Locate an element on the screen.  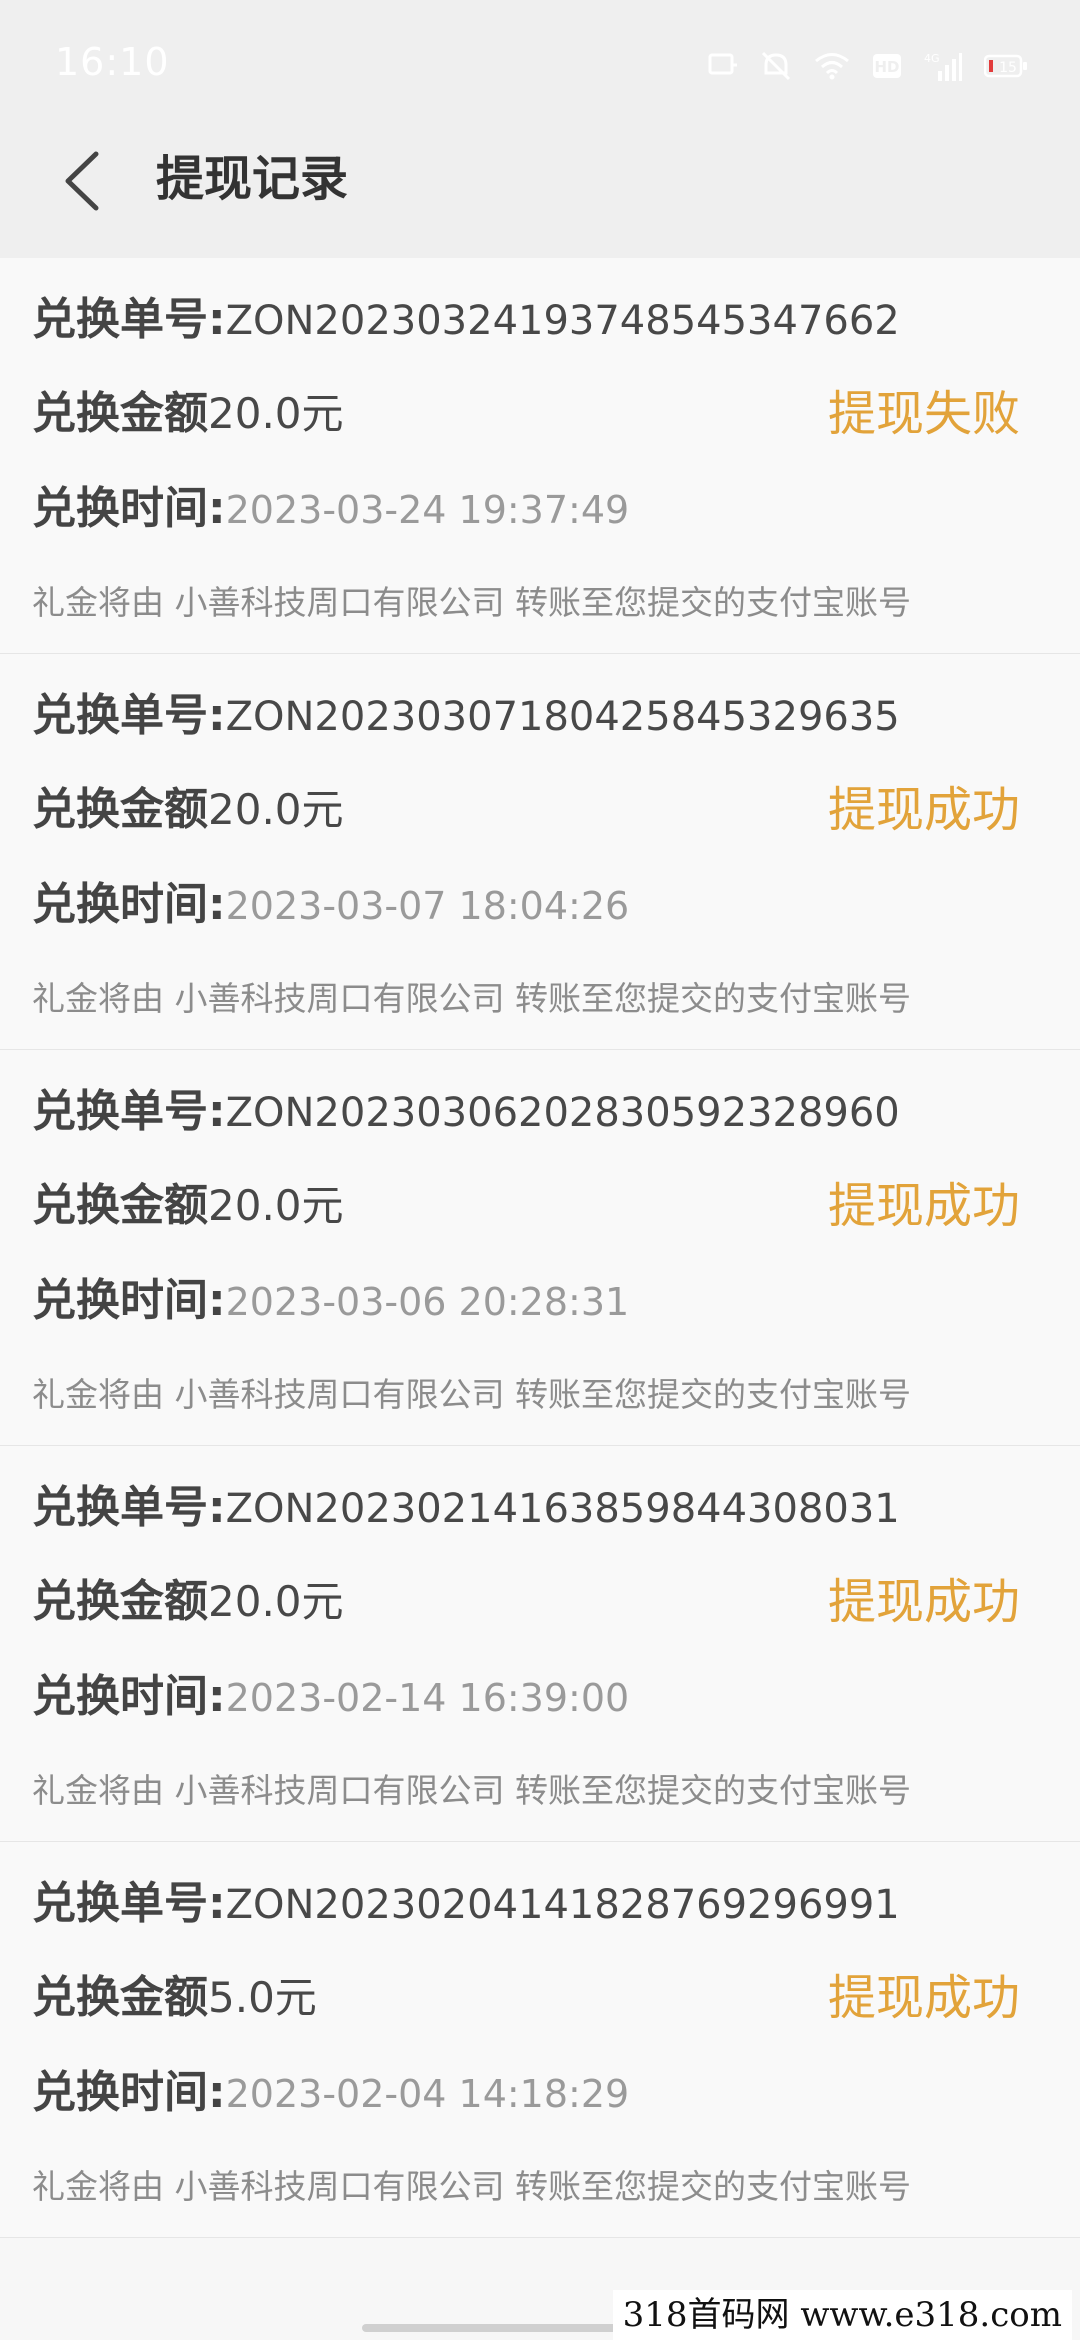
signal-icon: 4G is located at coordinates (943, 66).